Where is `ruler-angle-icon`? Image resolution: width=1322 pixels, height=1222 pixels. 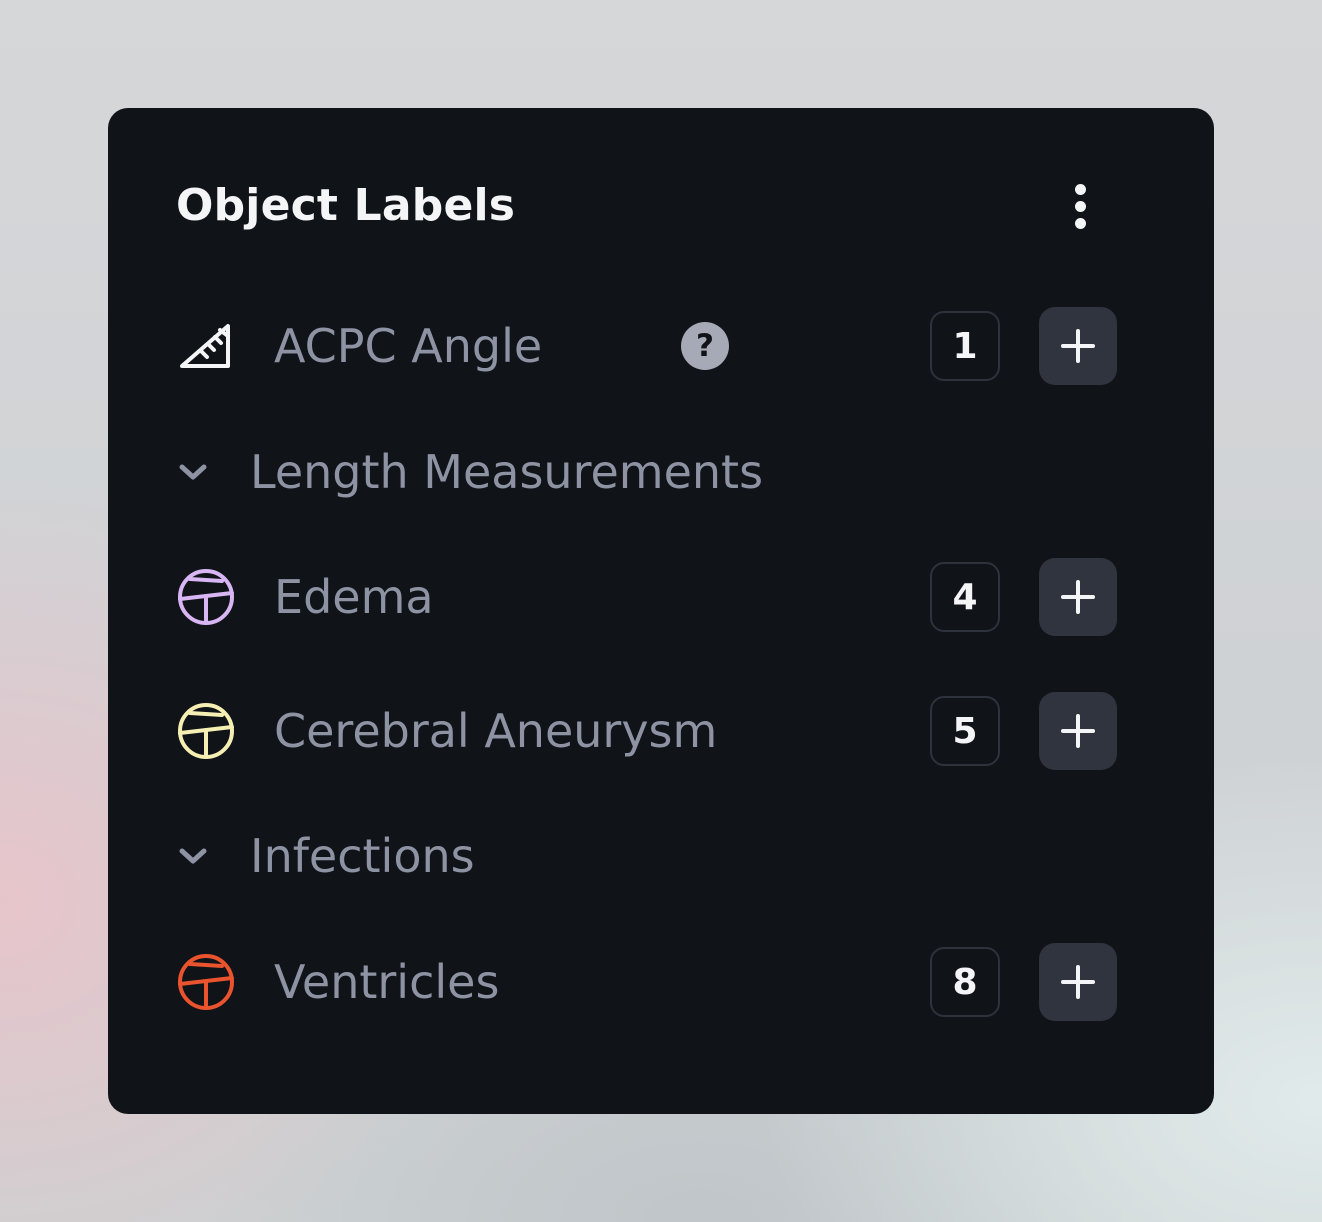 ruler-angle-icon is located at coordinates (205, 346).